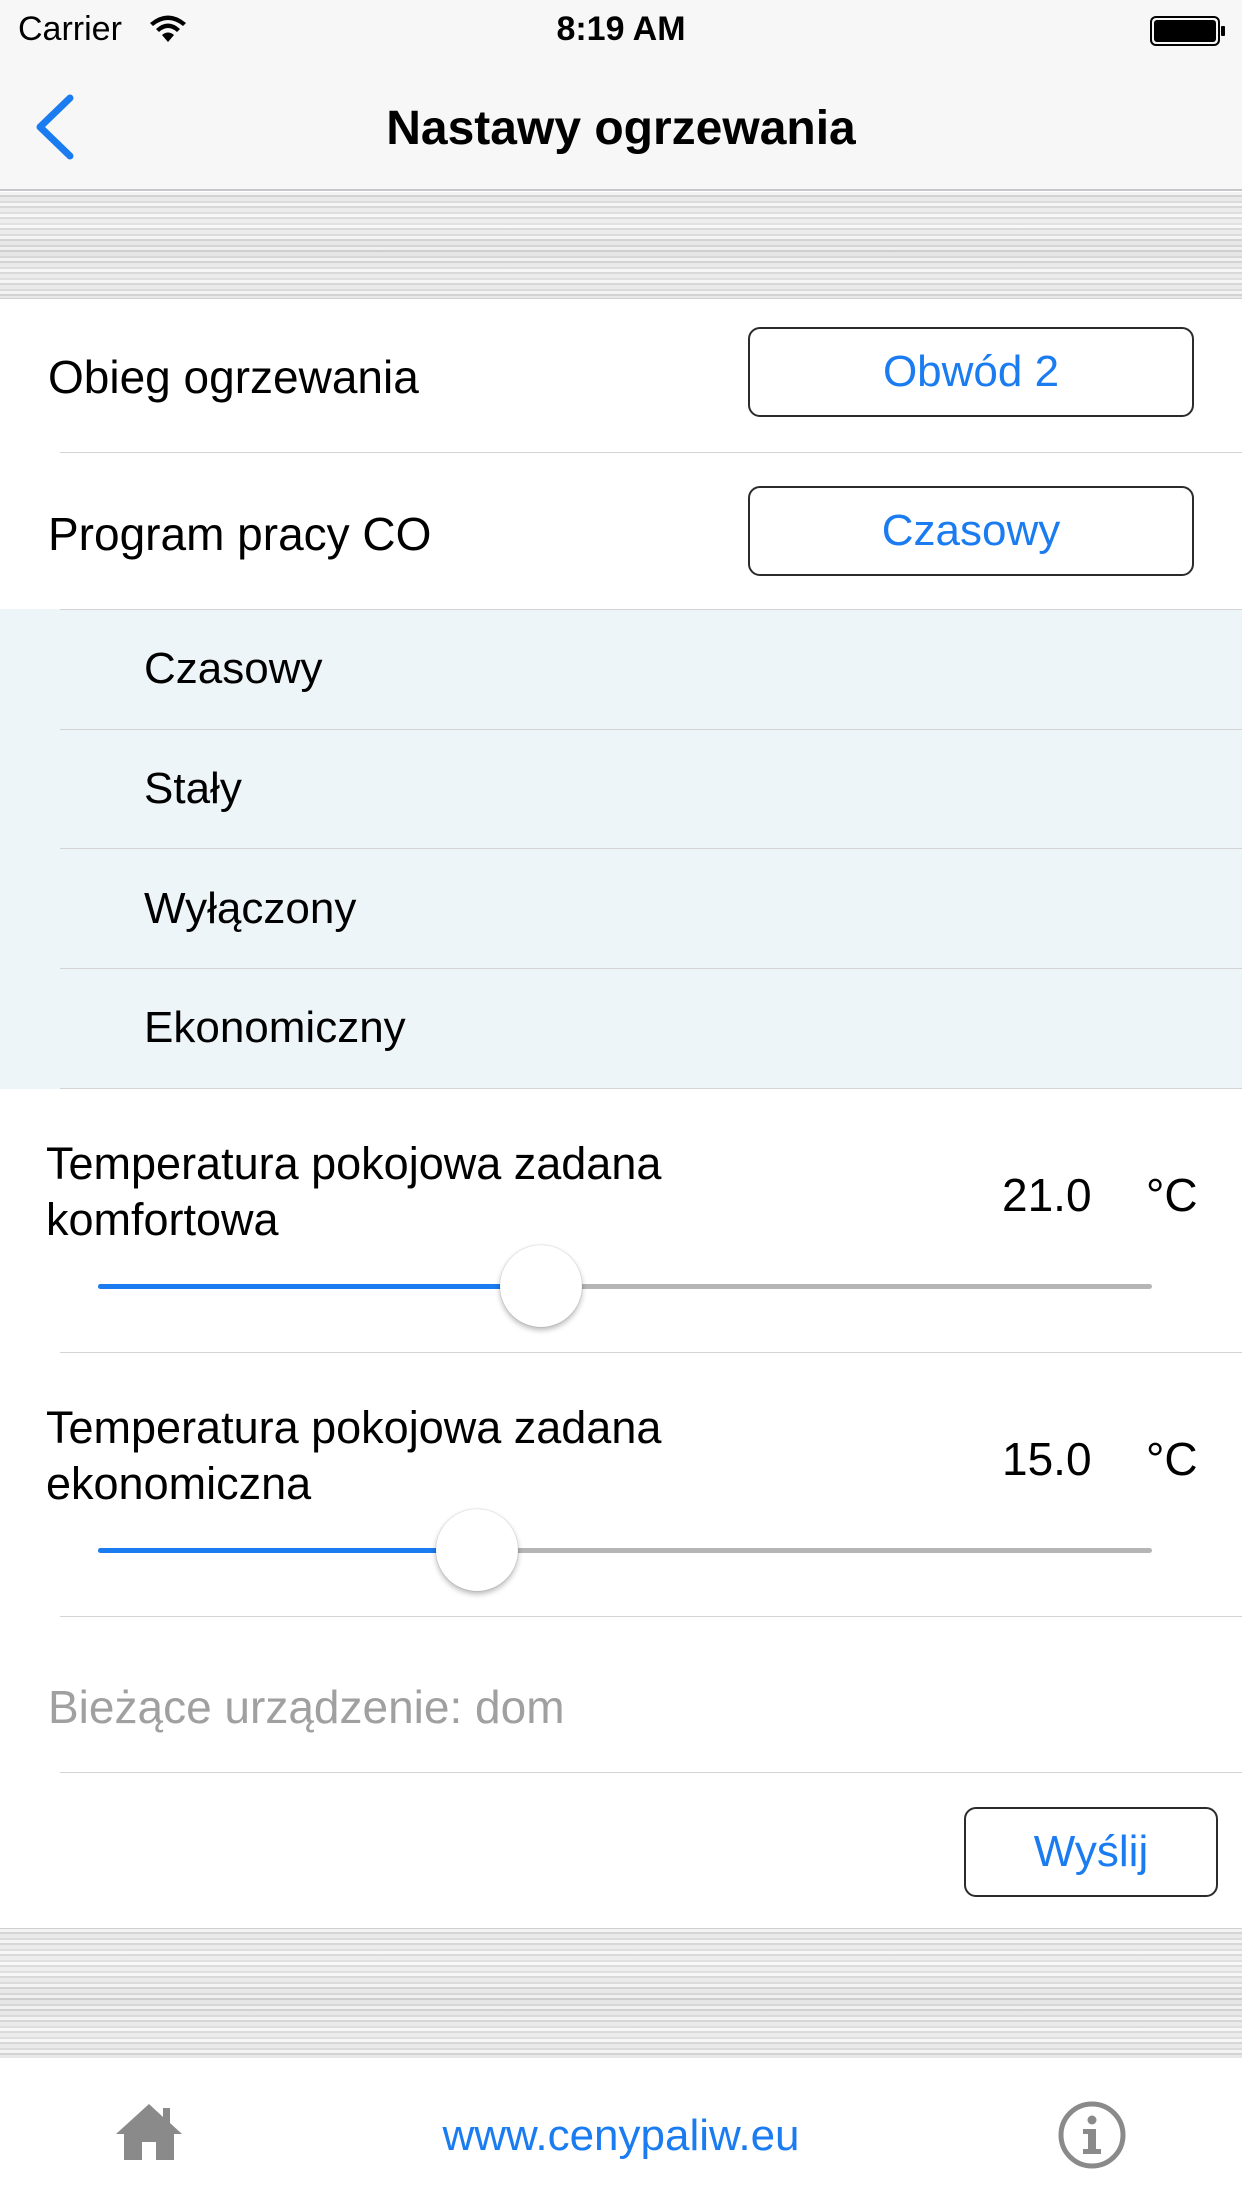 The height and width of the screenshot is (2208, 1242). What do you see at coordinates (233, 669) in the screenshot?
I see `dropdown-option-czasowy: Czasowy` at bounding box center [233, 669].